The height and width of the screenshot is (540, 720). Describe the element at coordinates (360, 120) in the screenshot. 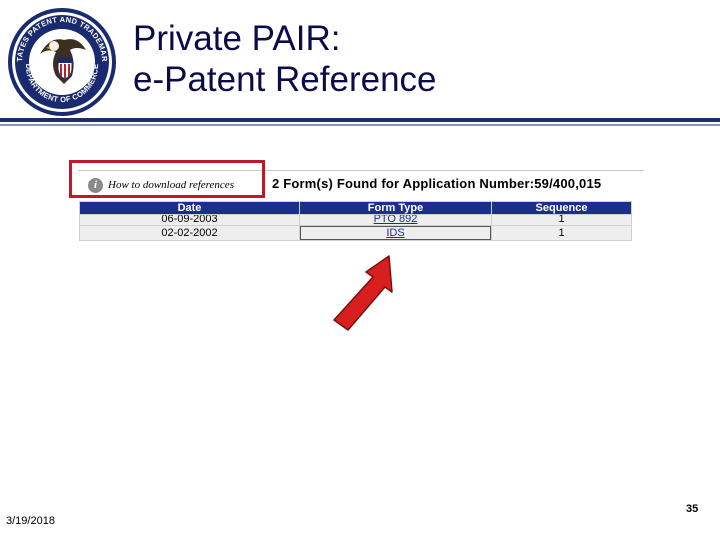

I see `header-rule-thick` at that location.